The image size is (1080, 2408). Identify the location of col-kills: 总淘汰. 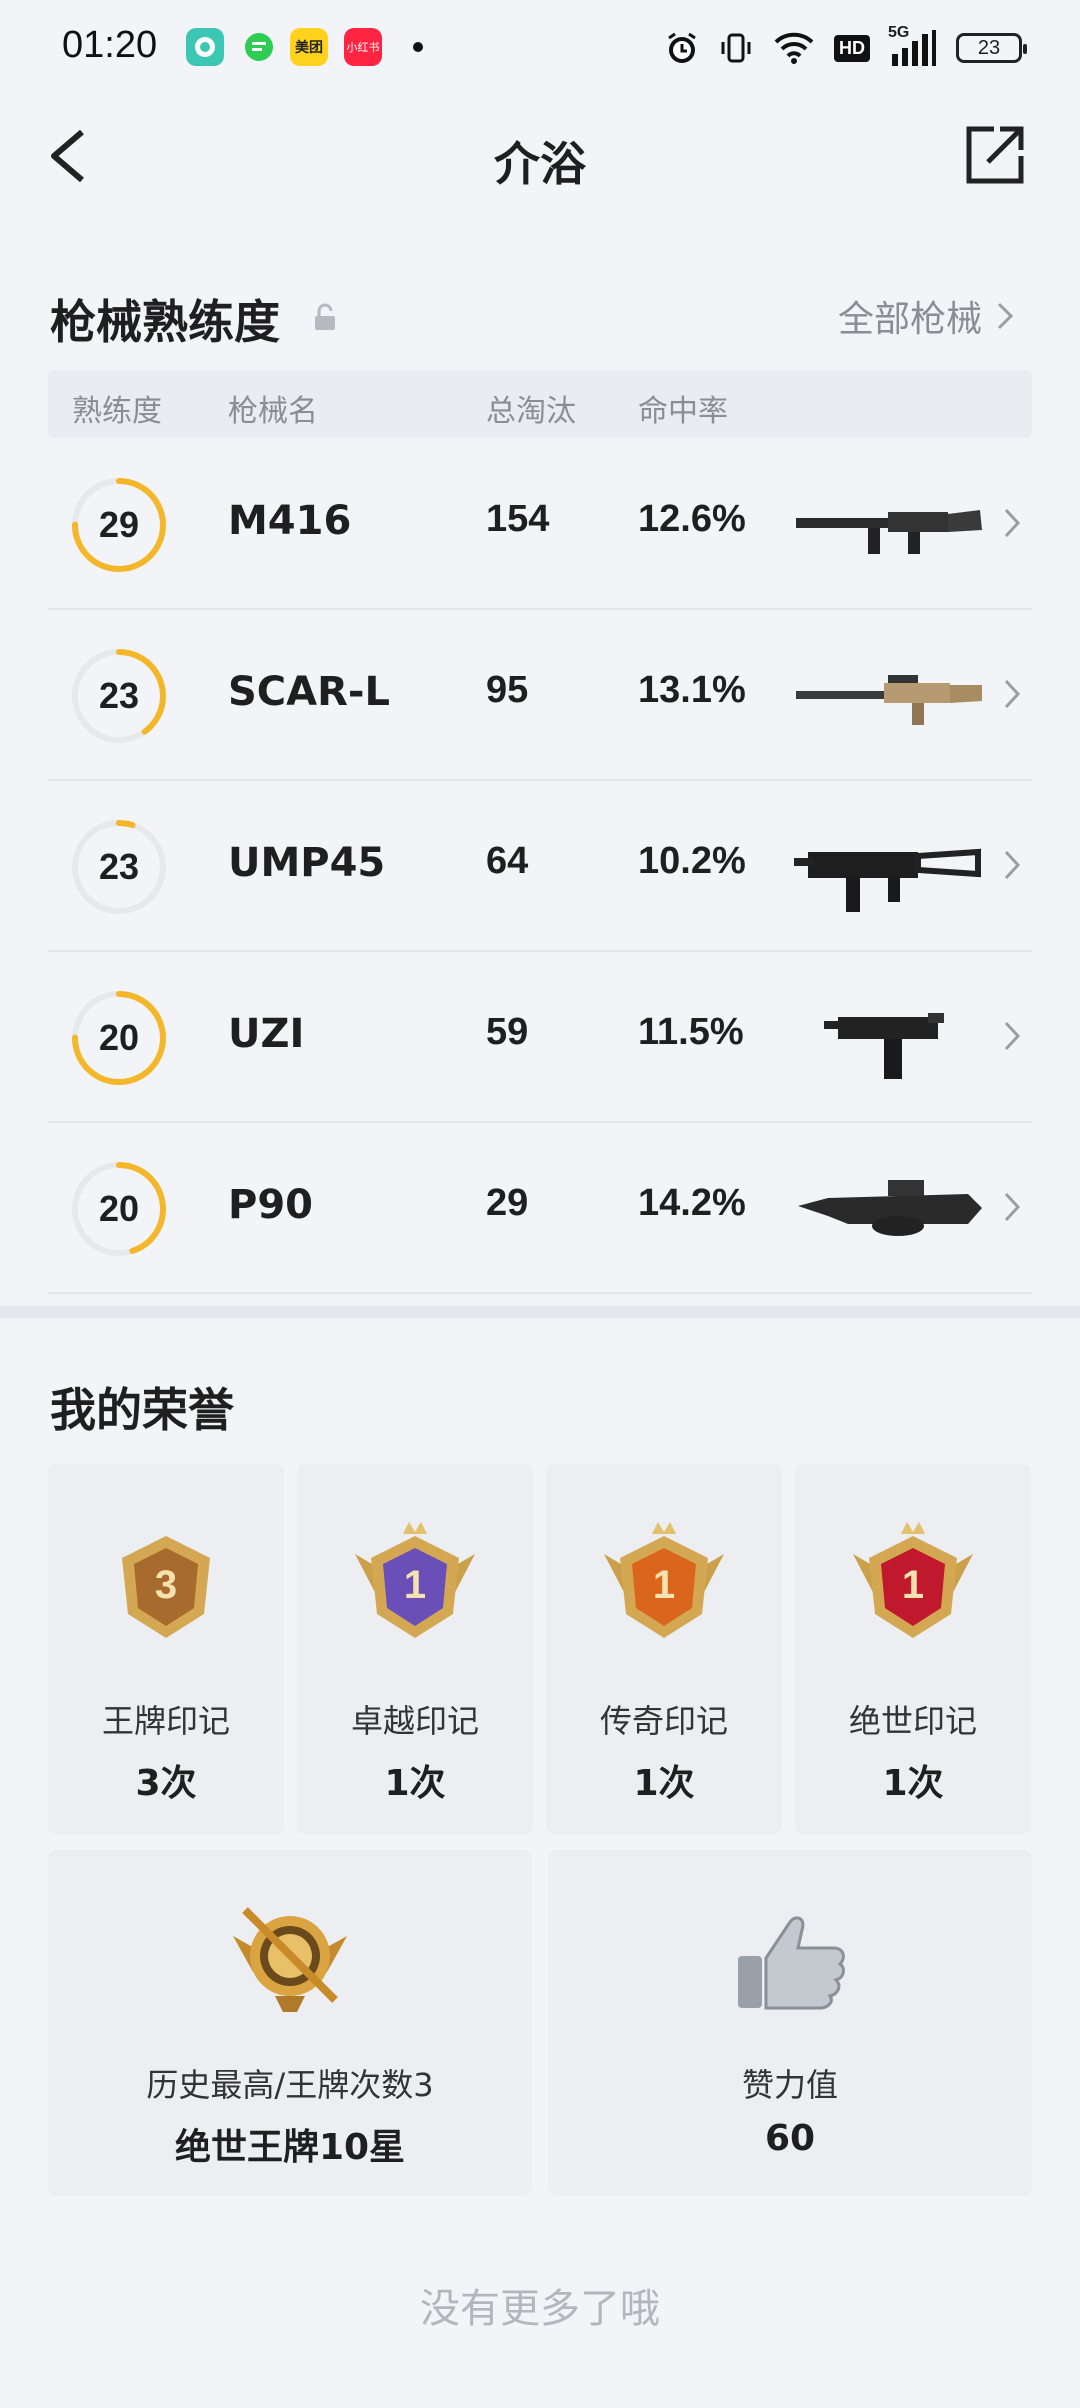
(531, 411).